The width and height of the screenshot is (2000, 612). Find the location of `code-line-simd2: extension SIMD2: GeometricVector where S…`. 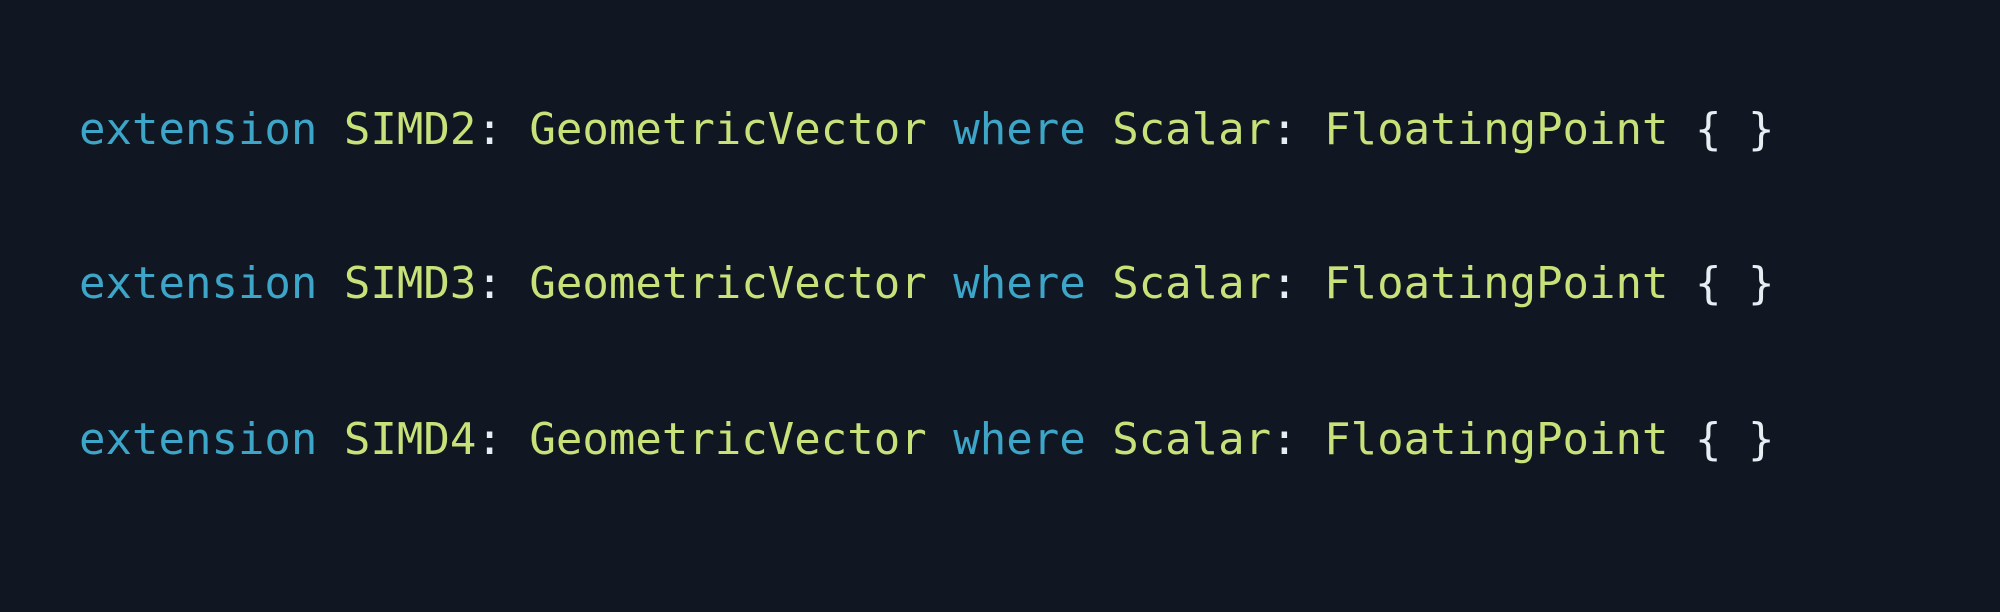

code-line-simd2: extension SIMD2: GeometricVector where S… is located at coordinates (927, 130).